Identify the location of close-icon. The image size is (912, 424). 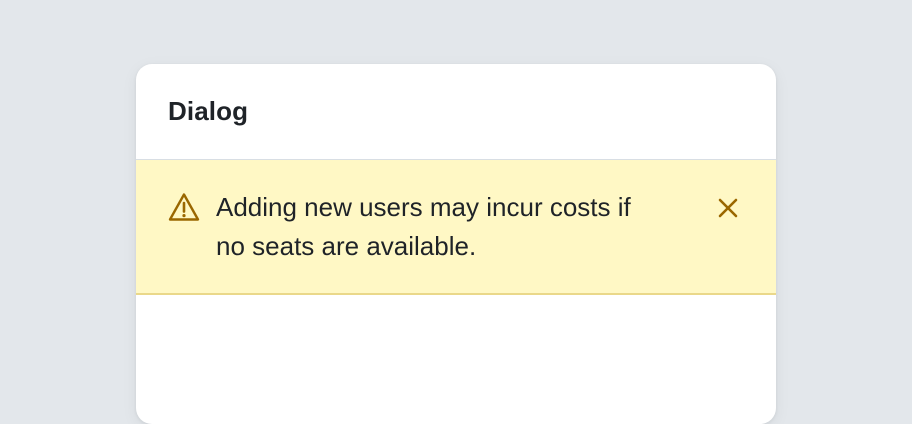
(728, 208).